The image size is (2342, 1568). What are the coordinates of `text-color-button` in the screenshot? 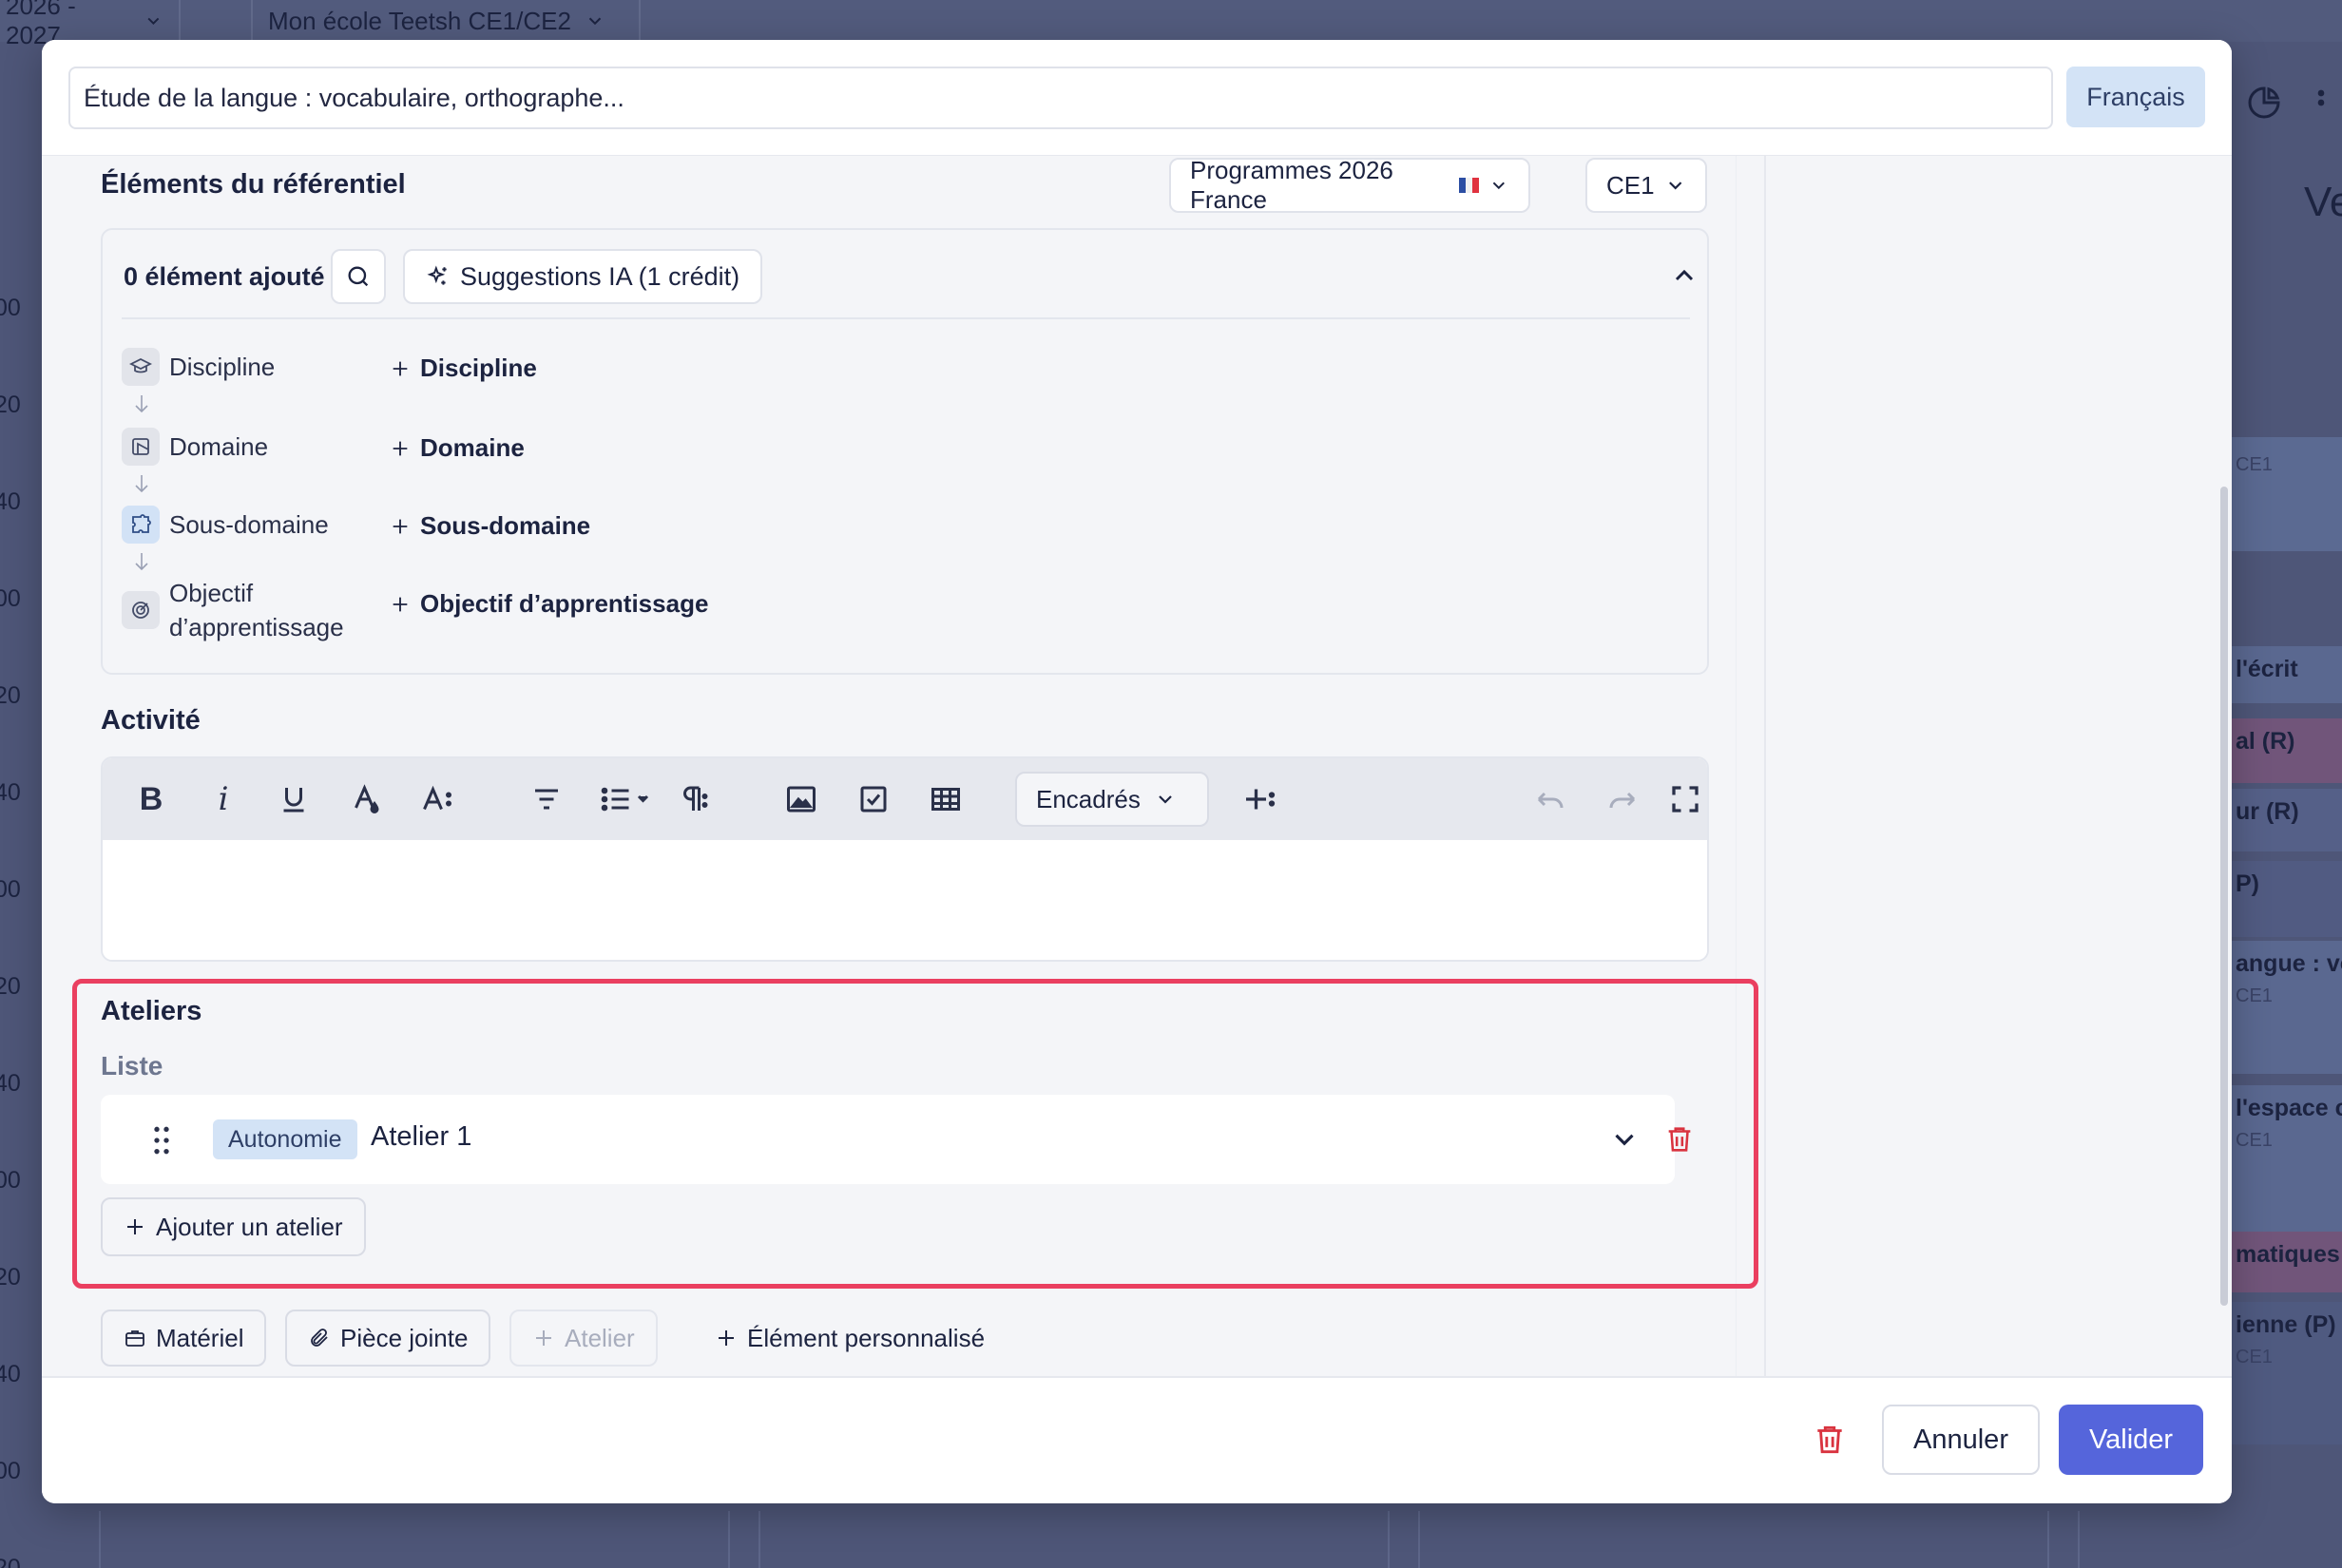 It's located at (366, 799).